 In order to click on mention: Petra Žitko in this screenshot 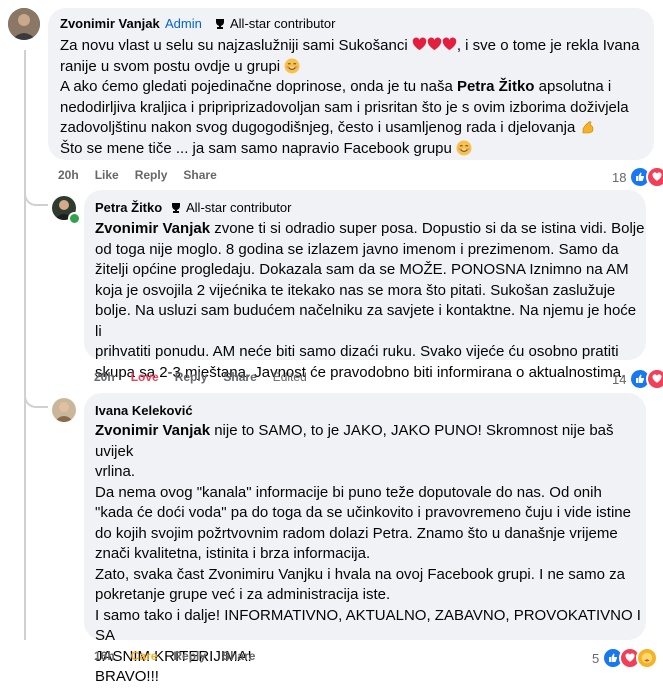, I will do `click(496, 86)`.